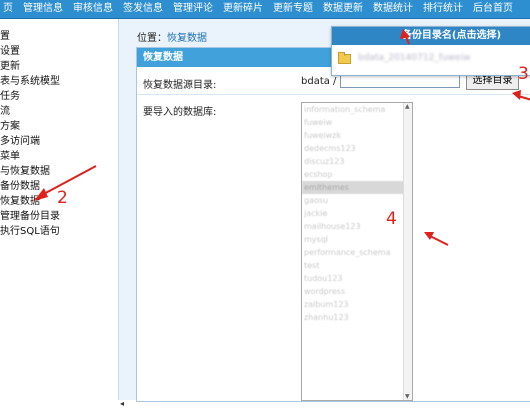 The width and height of the screenshot is (530, 408). I want to click on annotation-3: 3, so click(523, 74).